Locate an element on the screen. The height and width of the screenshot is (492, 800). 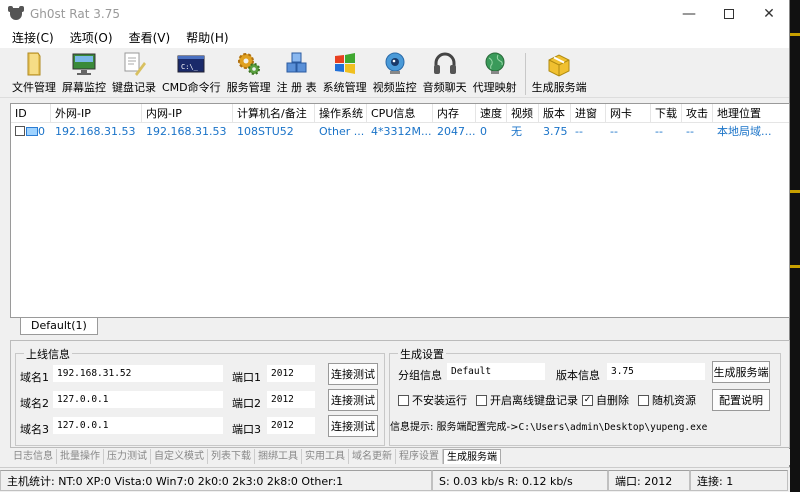
col-lan-ip: 内网-IP is located at coordinates (187, 113).